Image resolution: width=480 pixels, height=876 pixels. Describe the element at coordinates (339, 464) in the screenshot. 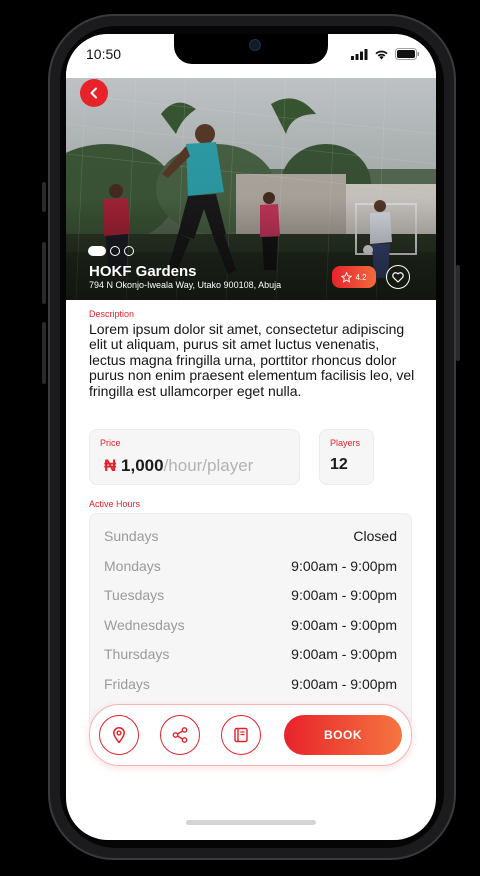

I see `players-value: 12` at that location.